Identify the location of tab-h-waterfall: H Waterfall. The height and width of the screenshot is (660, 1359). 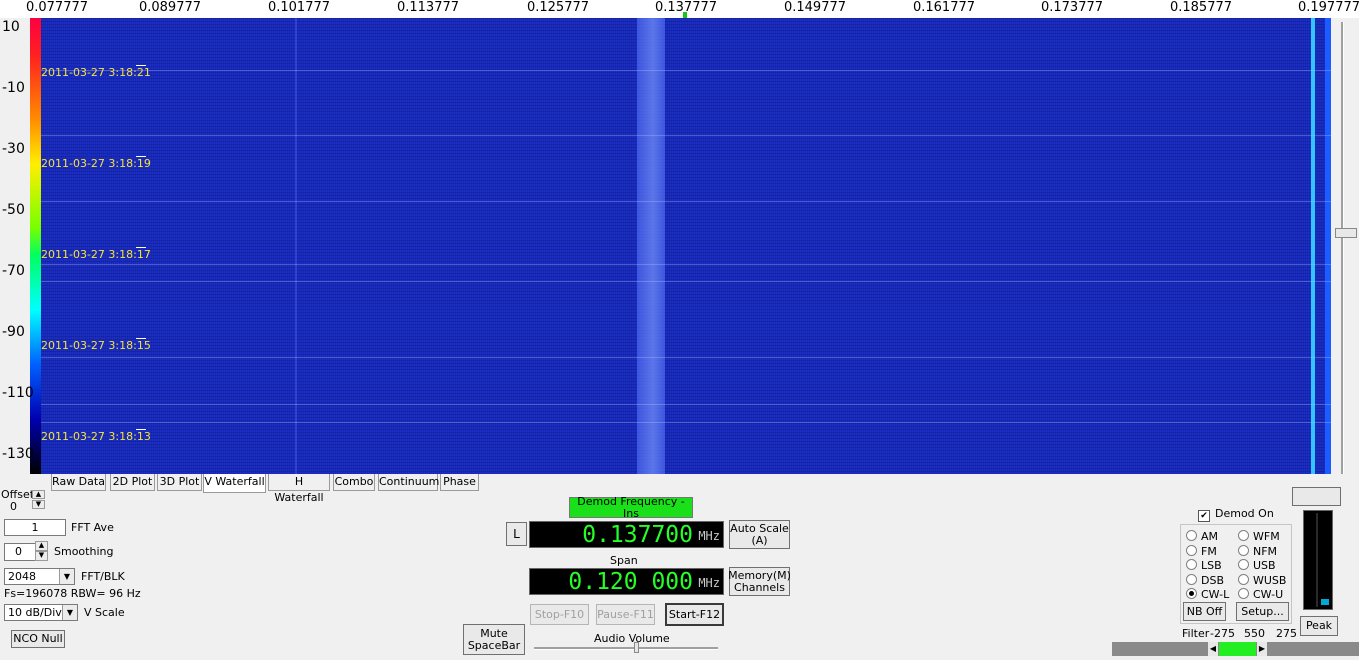
(299, 489).